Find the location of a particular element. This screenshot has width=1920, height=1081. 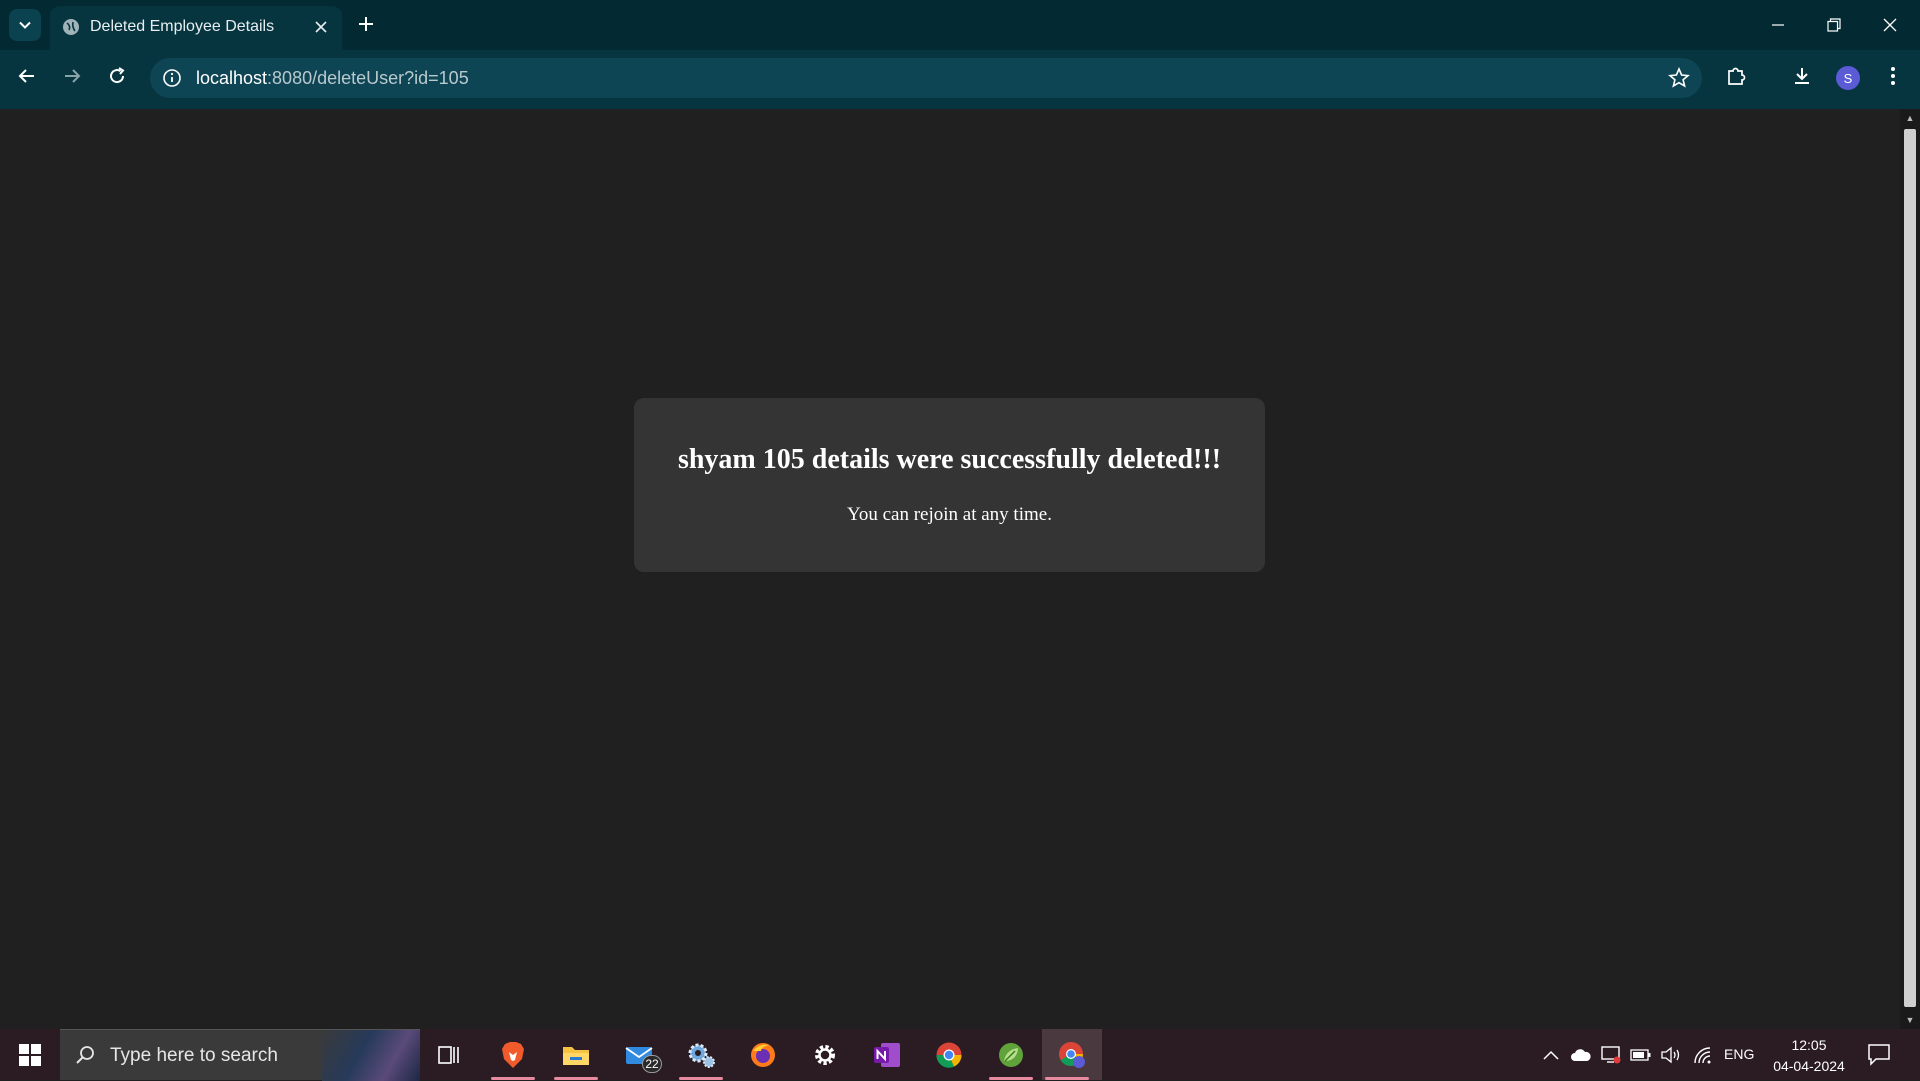

taskbar-app-onenote is located at coordinates (887, 1054).